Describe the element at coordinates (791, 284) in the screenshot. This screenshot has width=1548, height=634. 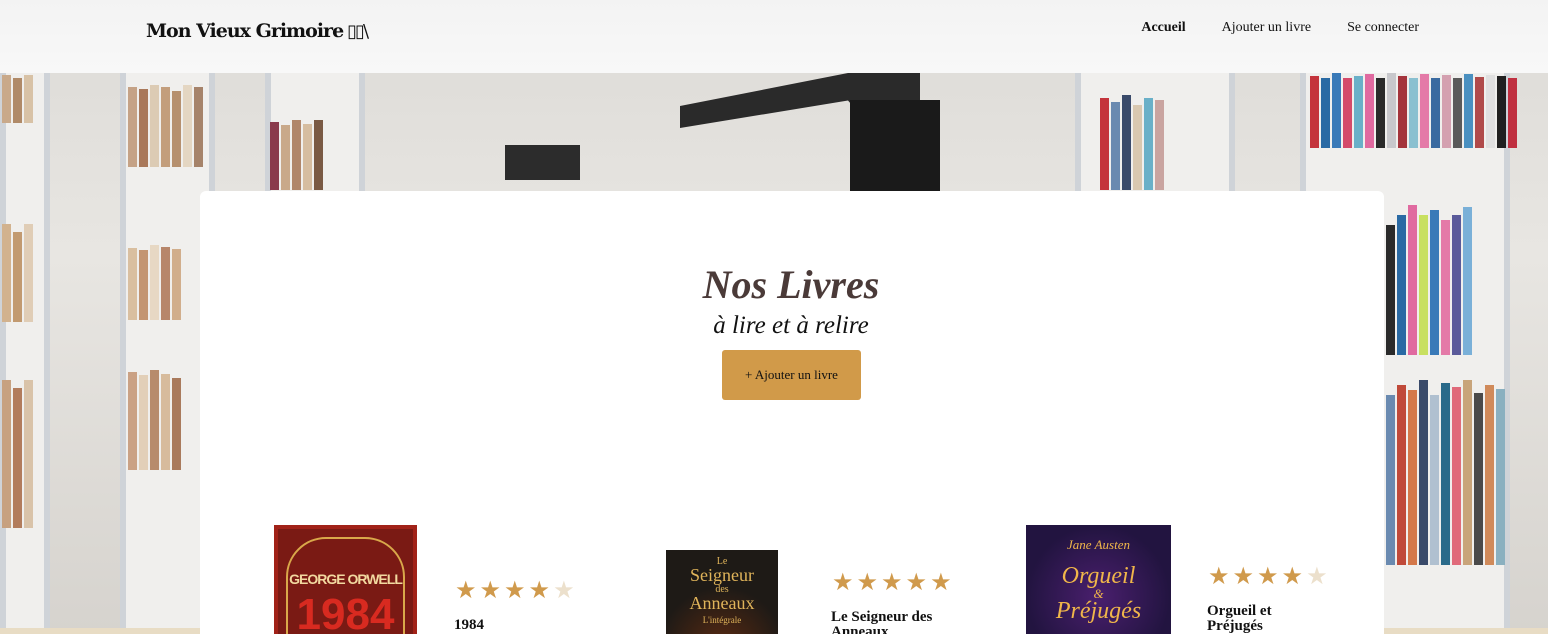
I see `page-title: Nos Livres` at that location.